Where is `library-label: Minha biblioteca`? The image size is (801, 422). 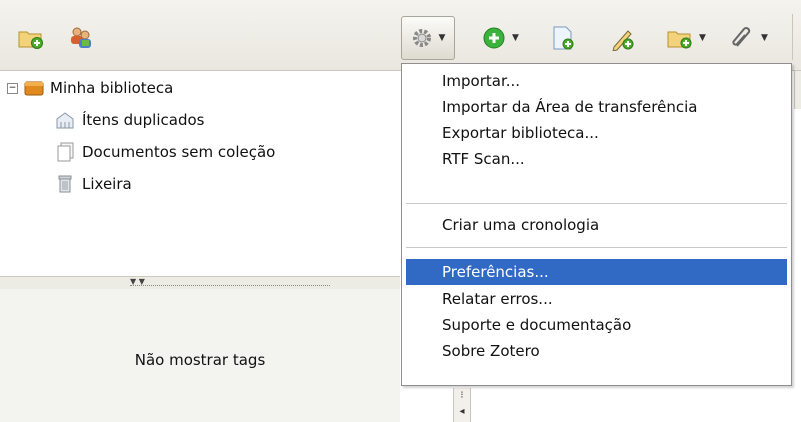 library-label: Minha biblioteca is located at coordinates (112, 88).